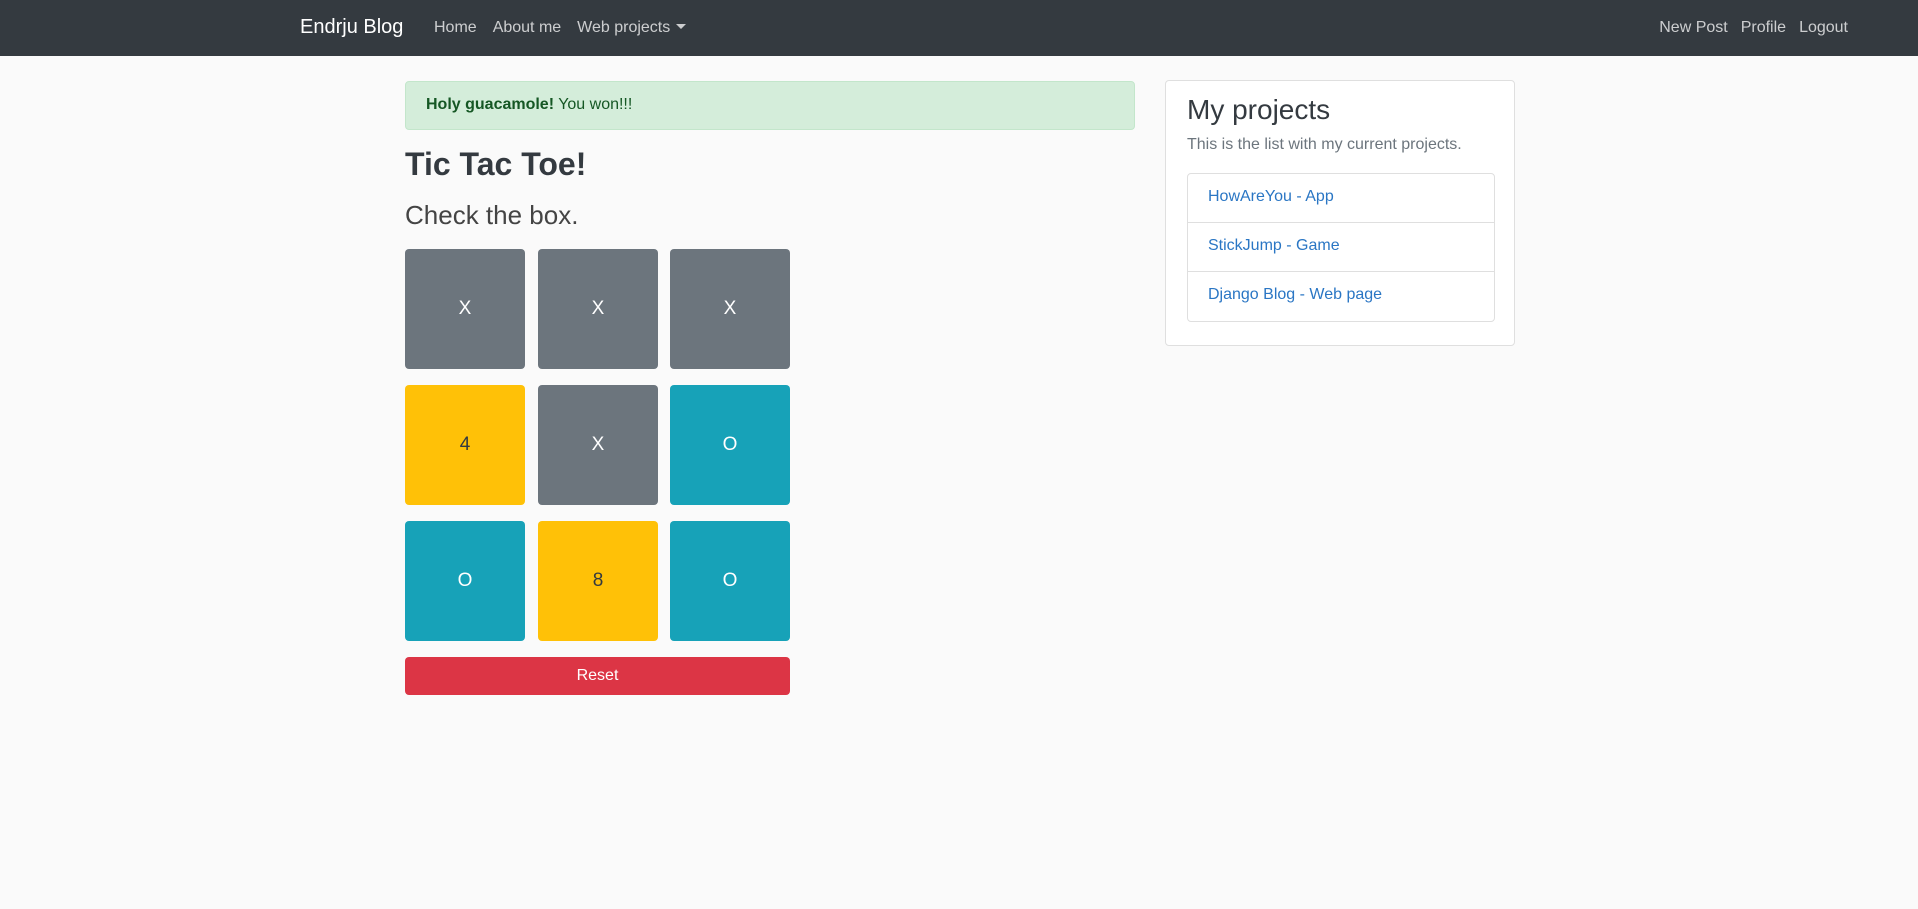 The height and width of the screenshot is (909, 1918). What do you see at coordinates (598, 309) in the screenshot?
I see `board-cell-2: X` at bounding box center [598, 309].